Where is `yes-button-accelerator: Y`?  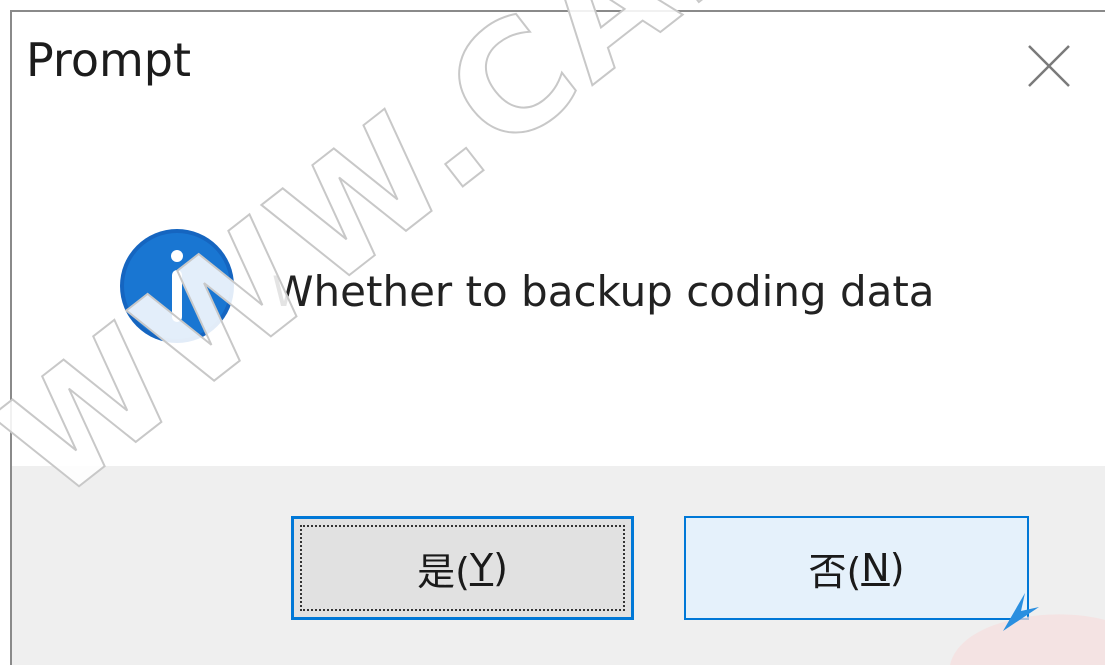 yes-button-accelerator: Y is located at coordinates (481, 568).